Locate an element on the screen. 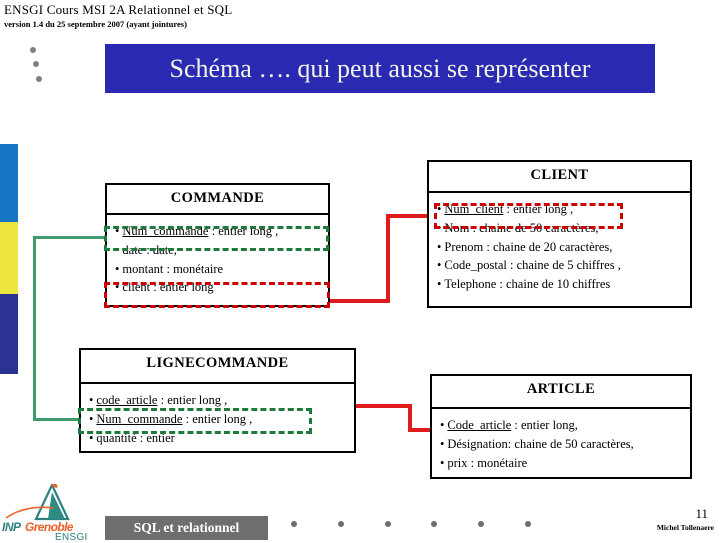 Image resolution: width=720 pixels, height=543 pixels. rail-block-blue is located at coordinates (9, 183).